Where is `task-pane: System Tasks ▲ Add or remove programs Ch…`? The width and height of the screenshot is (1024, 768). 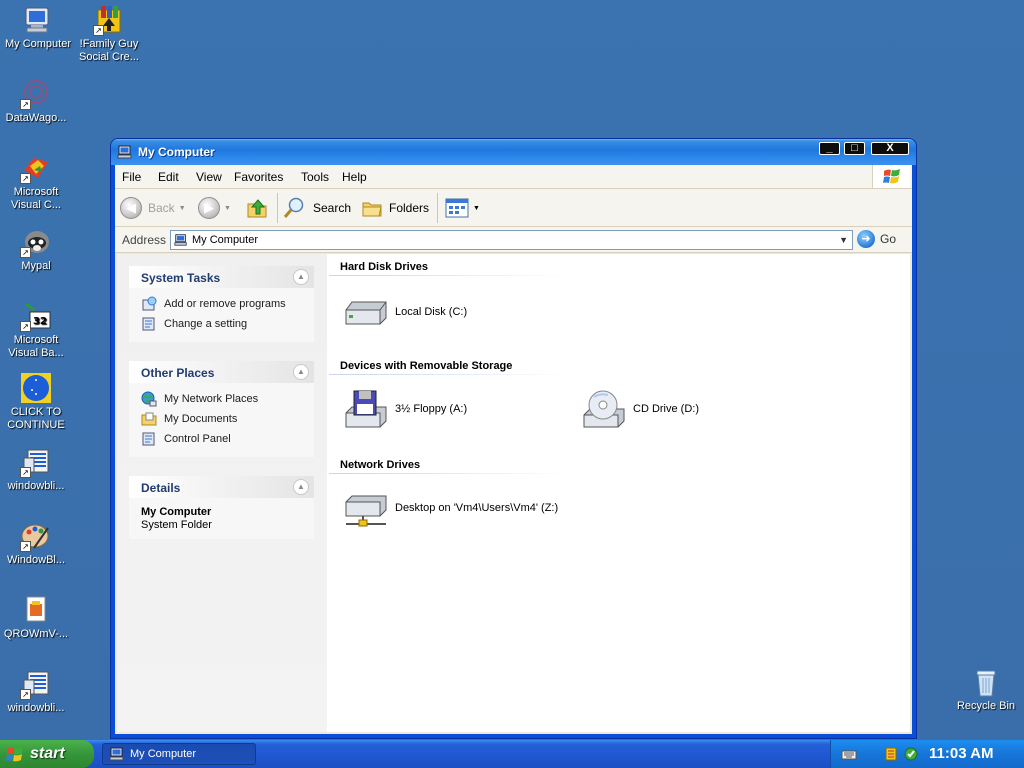 task-pane: System Tasks ▲ Add or remove programs Ch… is located at coordinates (222, 493).